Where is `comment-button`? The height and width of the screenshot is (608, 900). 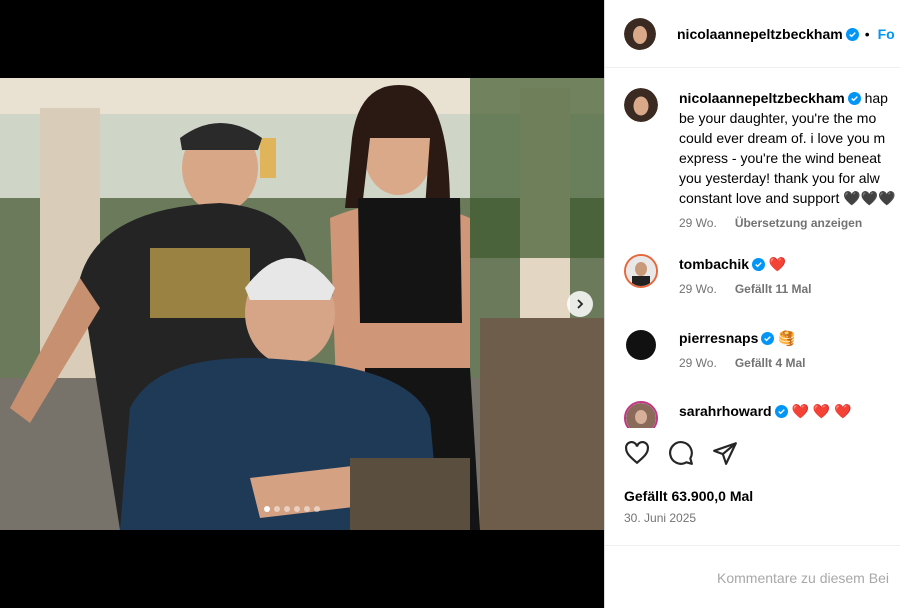
comment-button is located at coordinates (681, 453).